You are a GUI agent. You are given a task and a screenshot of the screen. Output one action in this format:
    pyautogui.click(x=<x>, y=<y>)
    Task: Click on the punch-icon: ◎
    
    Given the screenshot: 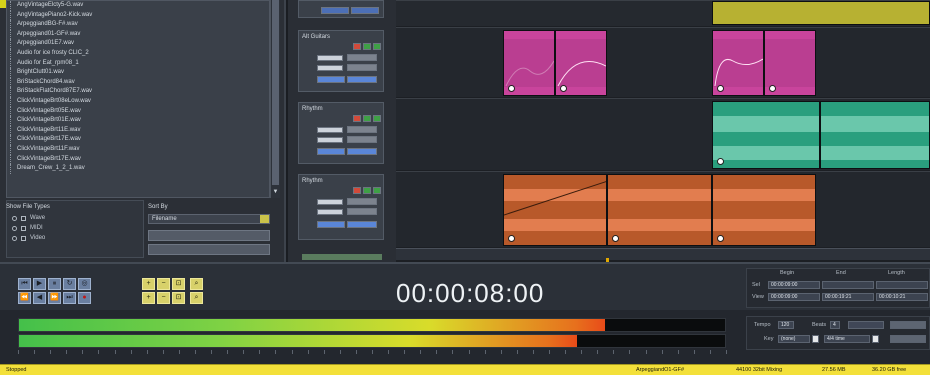 What is the action you would take?
    pyautogui.click(x=84, y=284)
    